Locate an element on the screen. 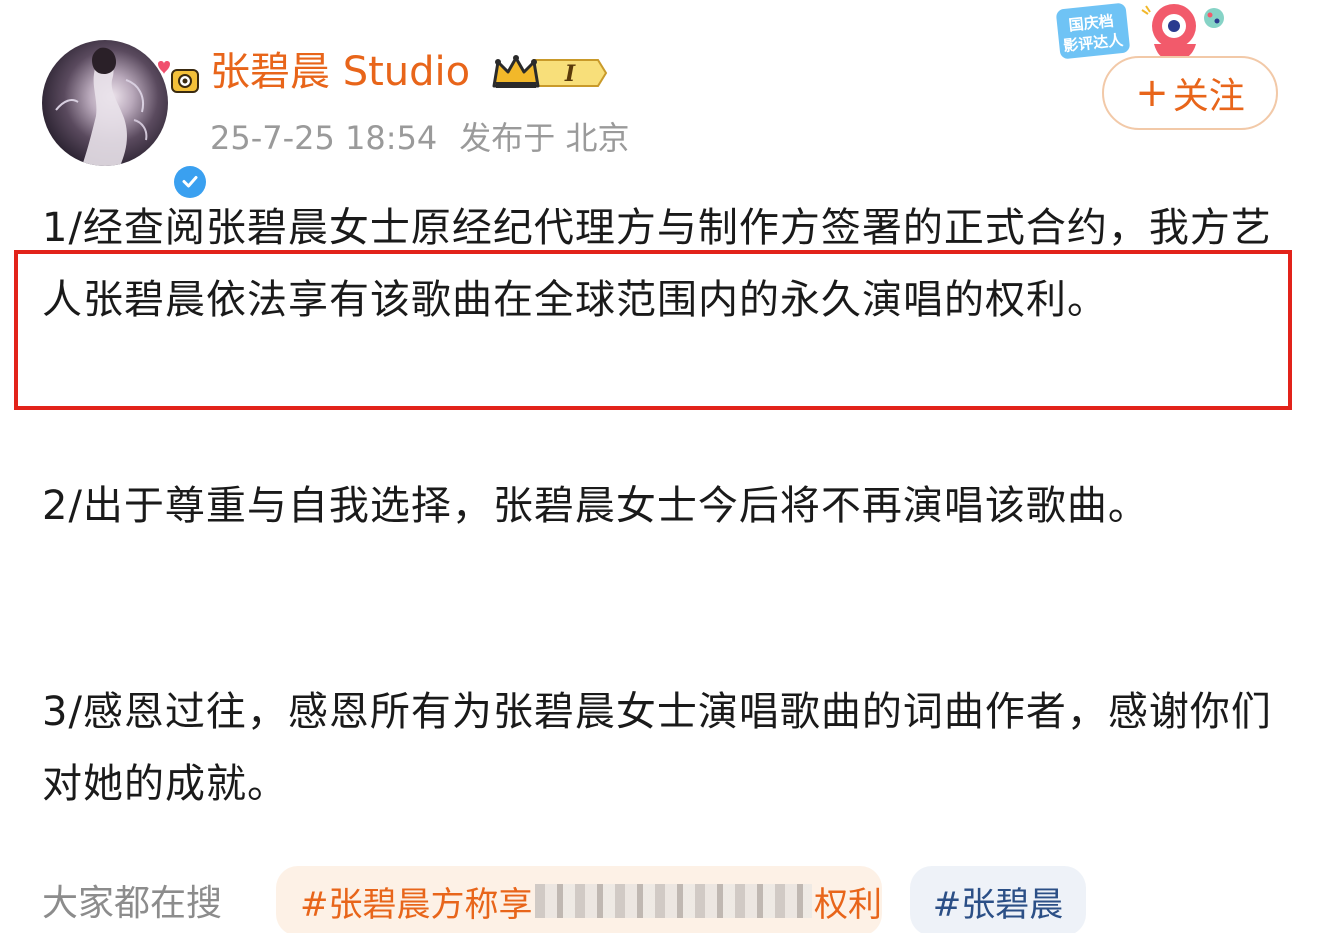 This screenshot has height=933, width=1320. post-paragraph-2: 2/出于尊重与自我选择，张碧晨女士今后将不再演唱该歌曲。 is located at coordinates (595, 506).